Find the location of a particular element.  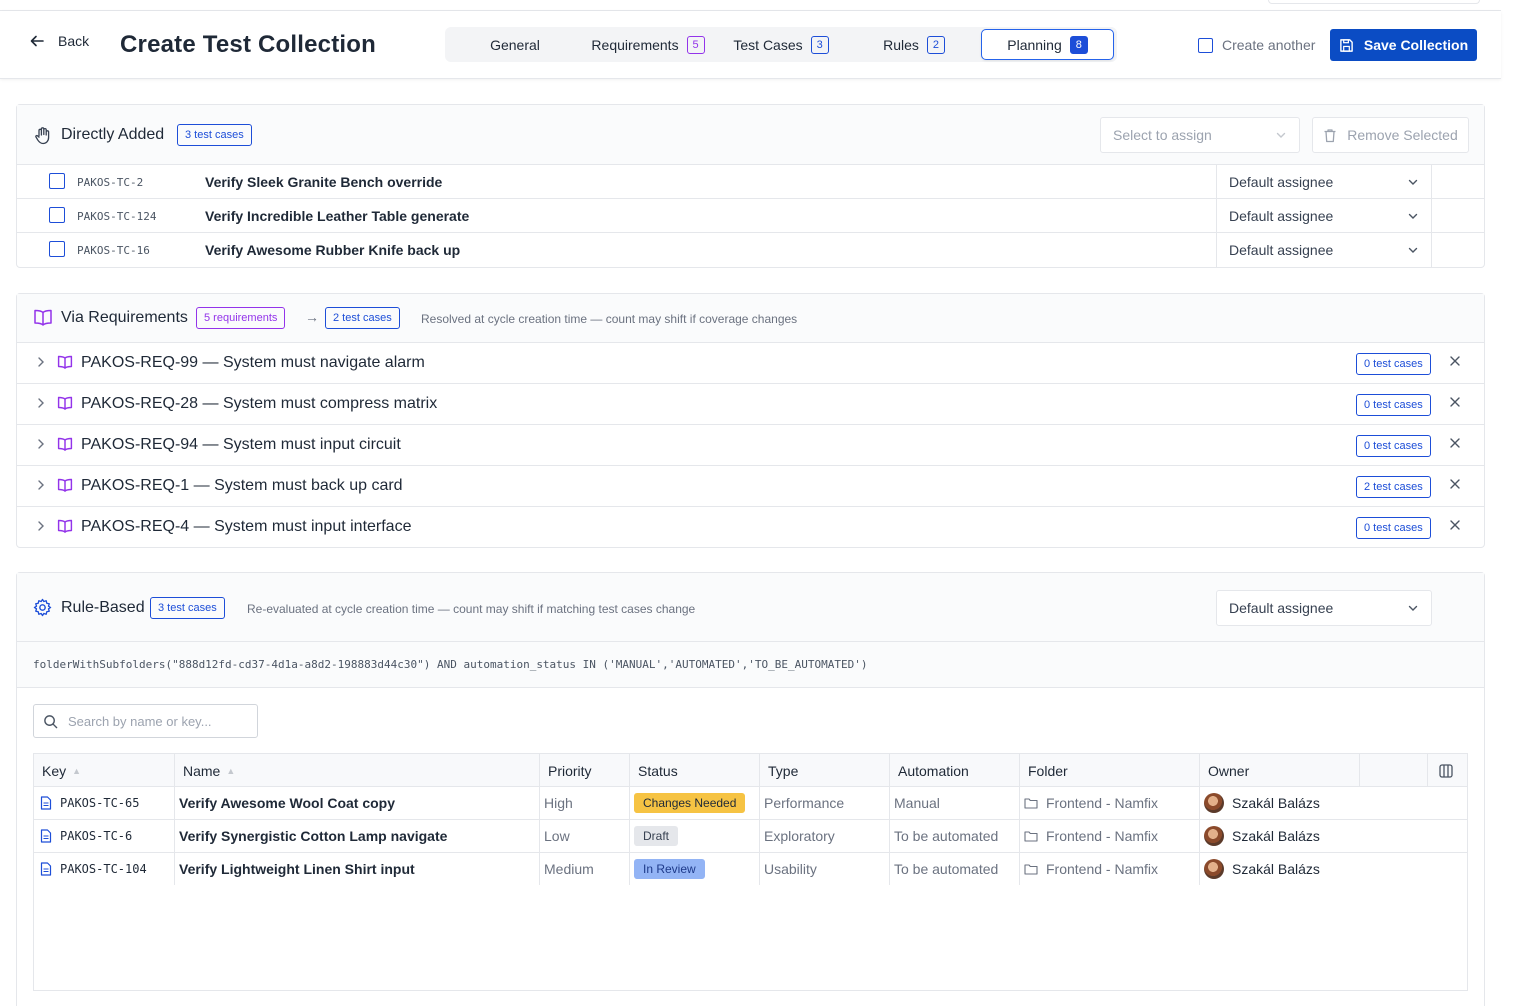

column-label: Priority is located at coordinates (570, 770).